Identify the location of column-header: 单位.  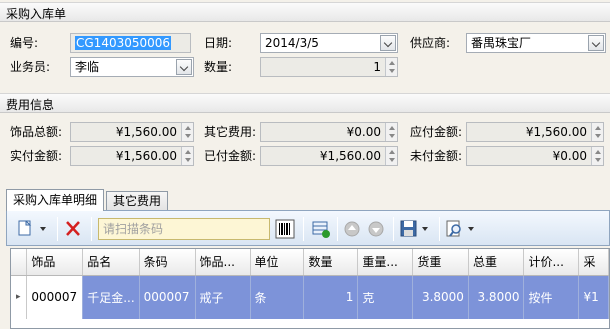
(277, 262).